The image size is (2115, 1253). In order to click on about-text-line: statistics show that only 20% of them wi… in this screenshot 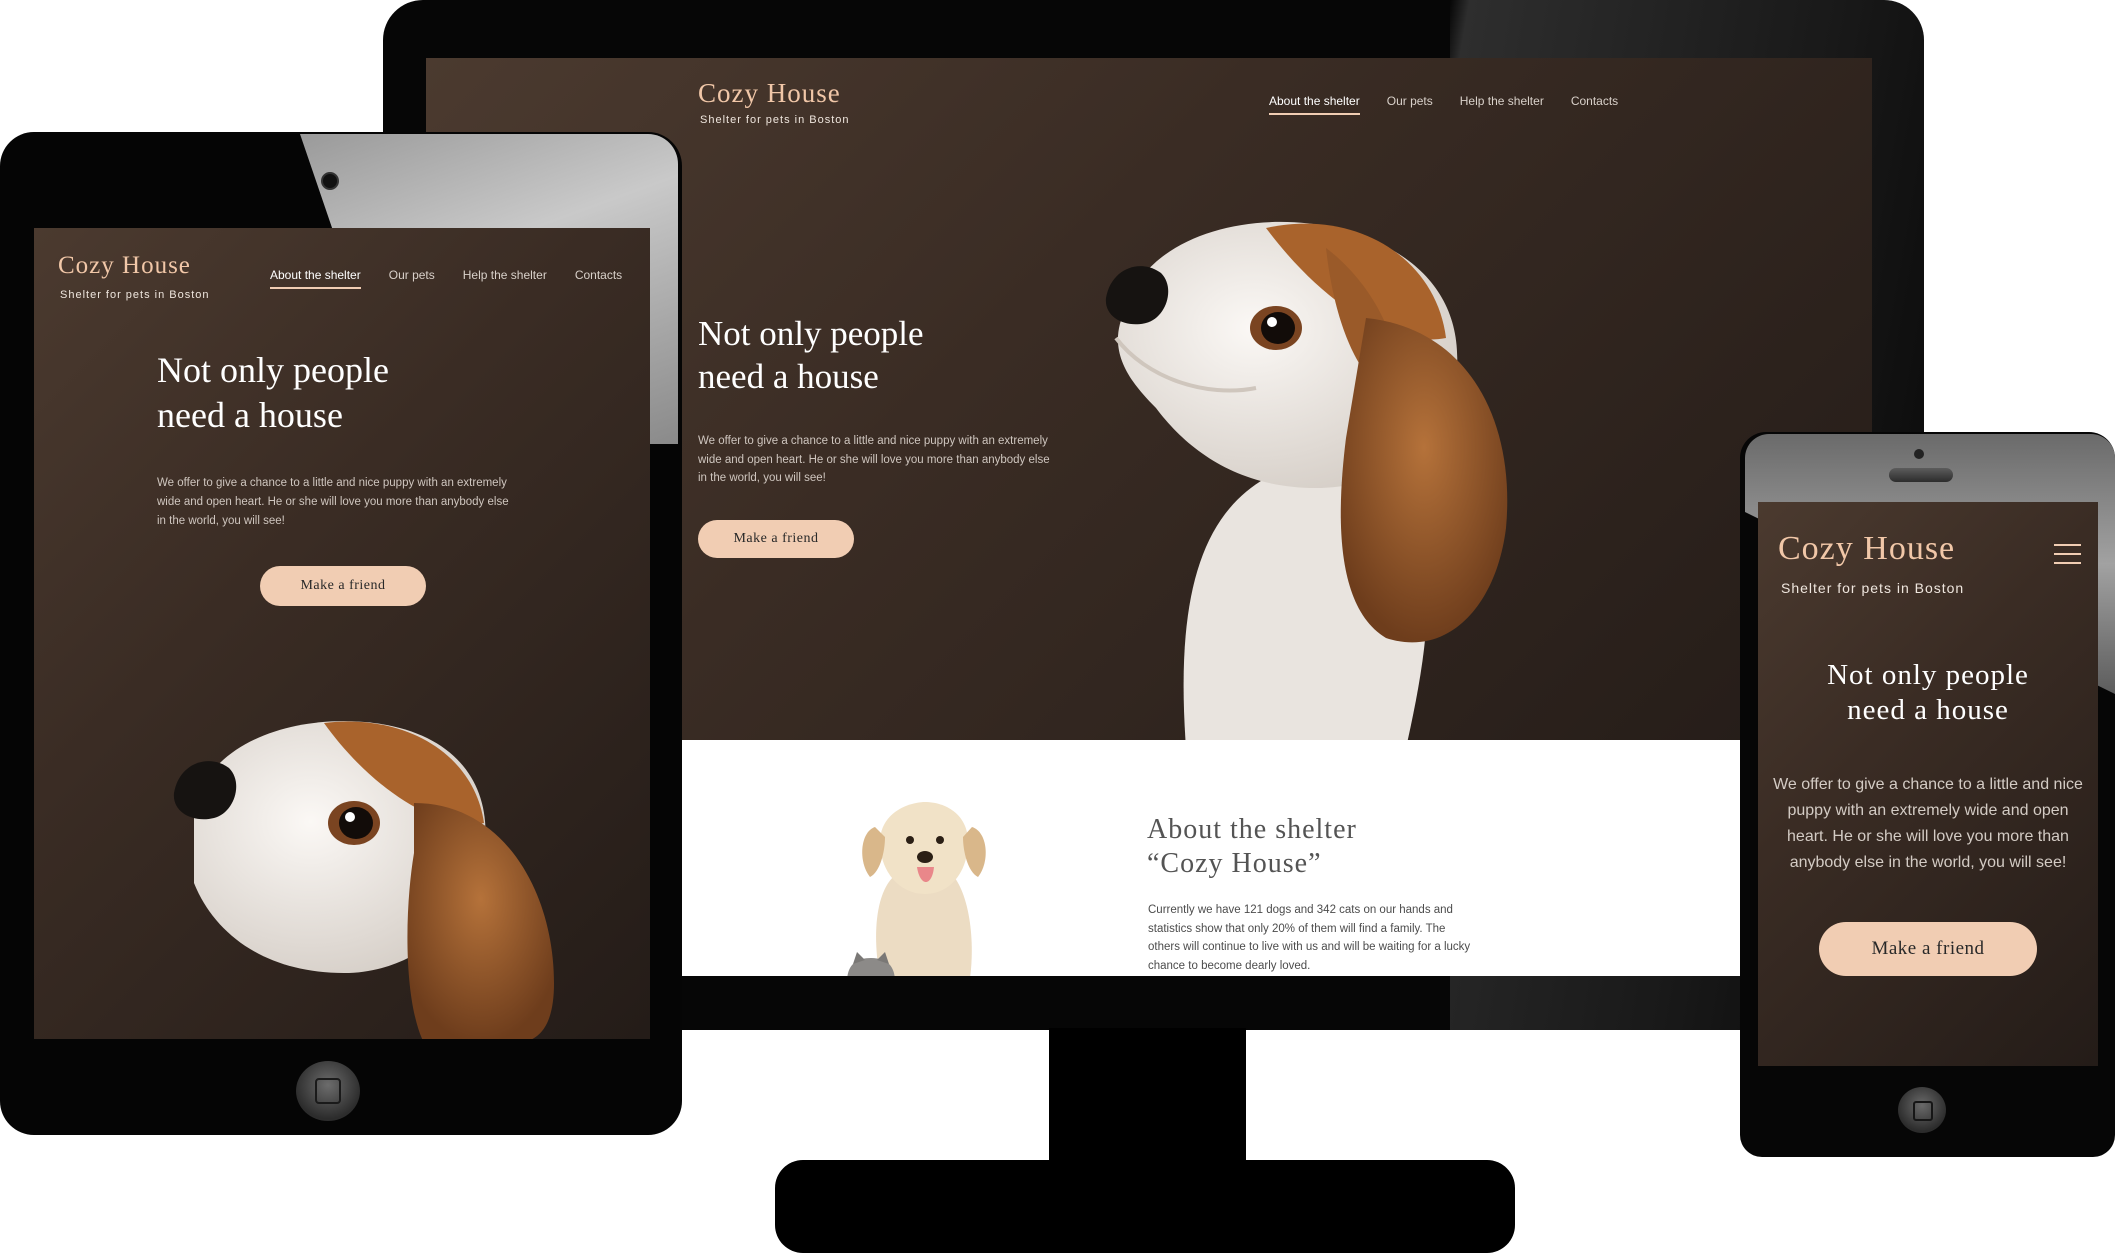, I will do `click(1297, 928)`.